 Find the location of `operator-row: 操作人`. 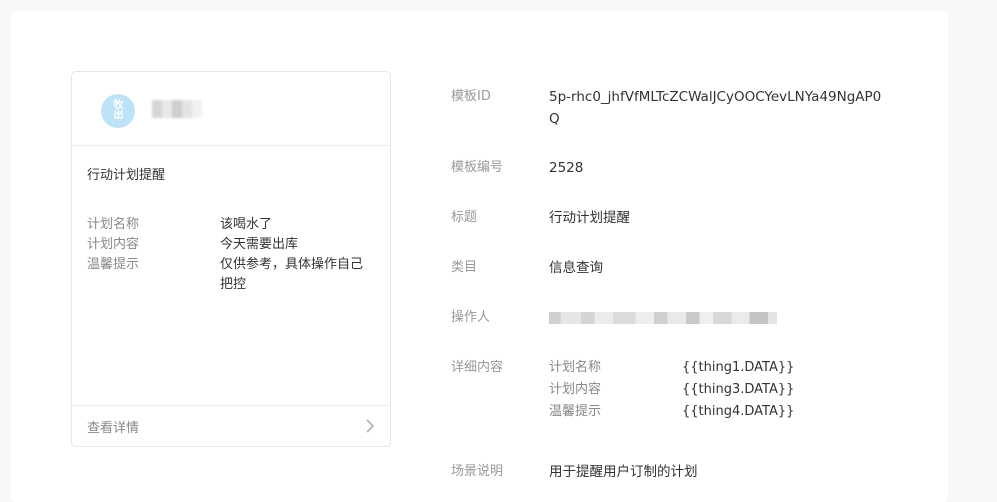

operator-row: 操作人 is located at coordinates (614, 318).